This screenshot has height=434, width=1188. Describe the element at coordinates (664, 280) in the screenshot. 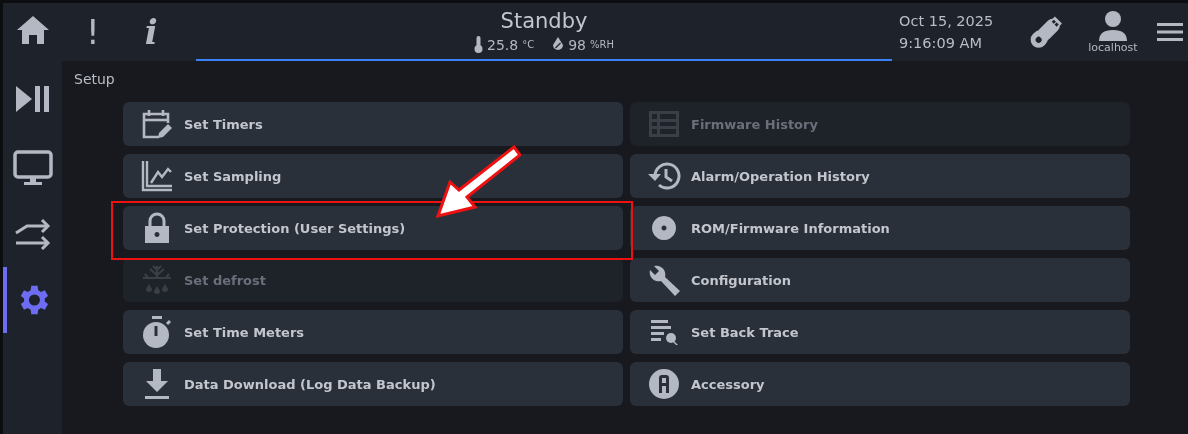

I see `wrench-icon` at that location.